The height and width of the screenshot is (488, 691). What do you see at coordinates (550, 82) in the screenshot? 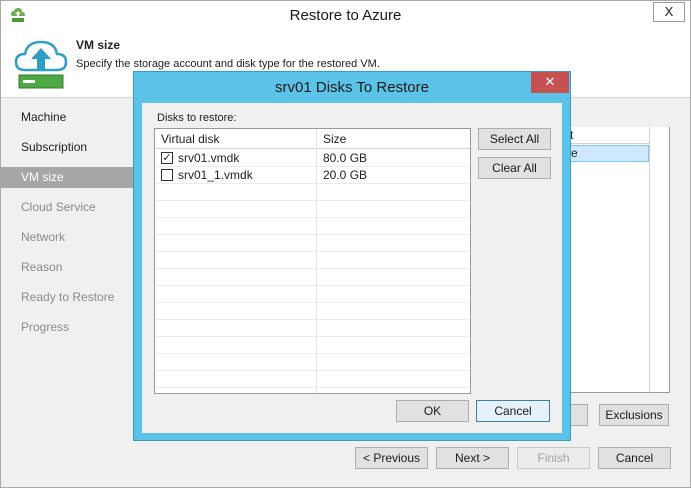
I see `dialog-close-button: ✕` at bounding box center [550, 82].